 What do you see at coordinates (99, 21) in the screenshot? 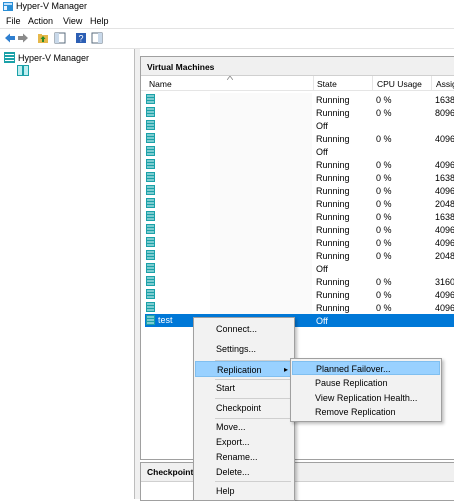
I see `menu-help: Help` at bounding box center [99, 21].